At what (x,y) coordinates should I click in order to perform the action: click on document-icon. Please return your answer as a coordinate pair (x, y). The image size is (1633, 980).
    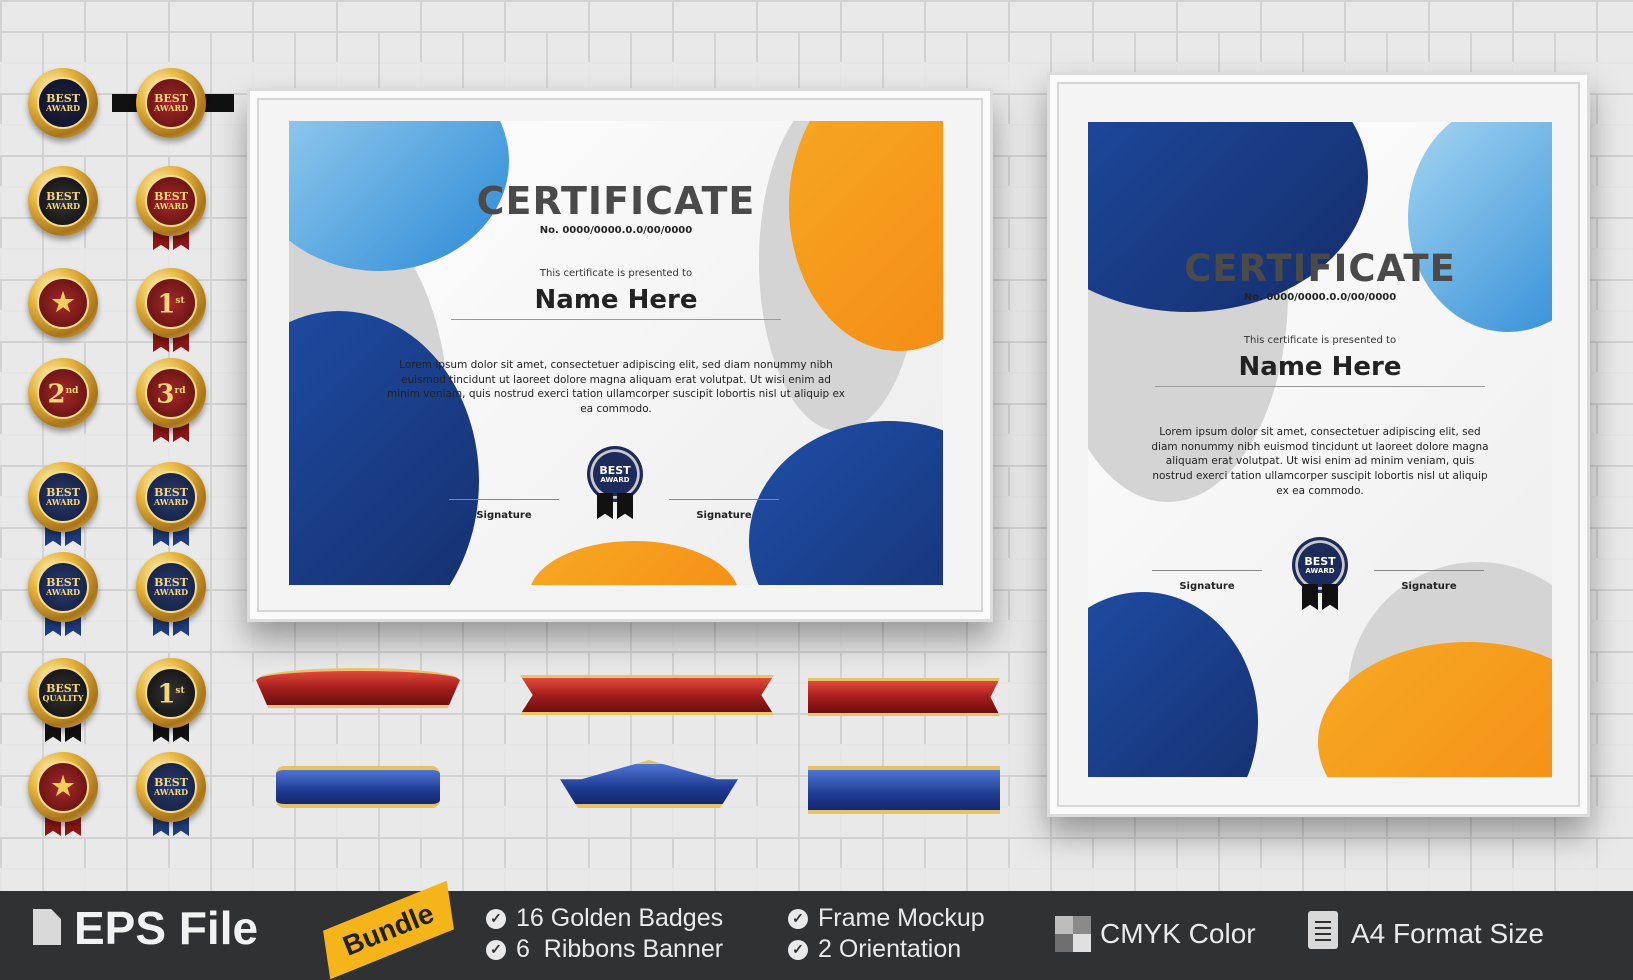
    Looking at the image, I should click on (1323, 930).